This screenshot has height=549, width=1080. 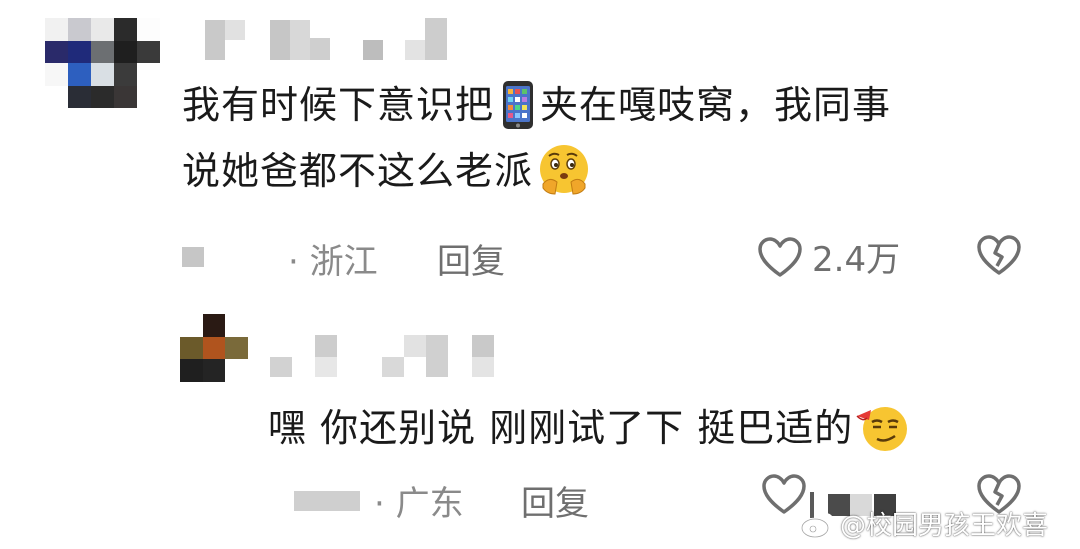 I want to click on watermark-text: @校园男孩王欢喜, so click(x=944, y=526).